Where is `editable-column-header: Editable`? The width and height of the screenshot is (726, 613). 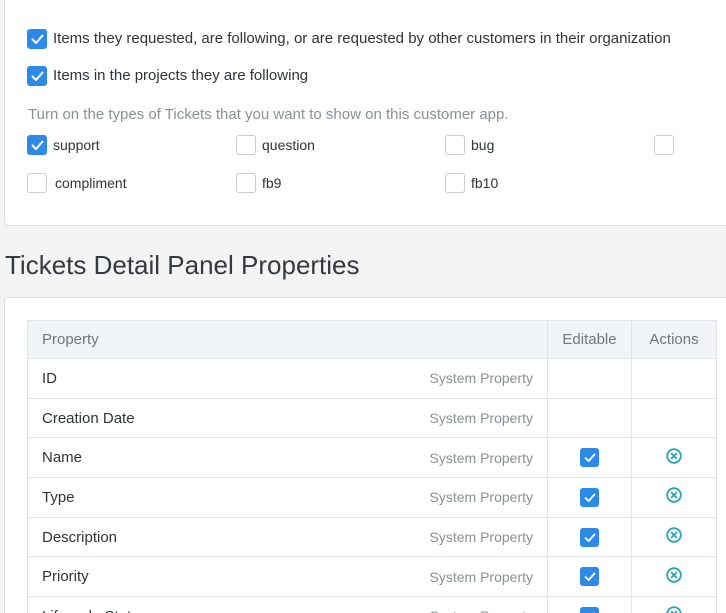 editable-column-header: Editable is located at coordinates (589, 339).